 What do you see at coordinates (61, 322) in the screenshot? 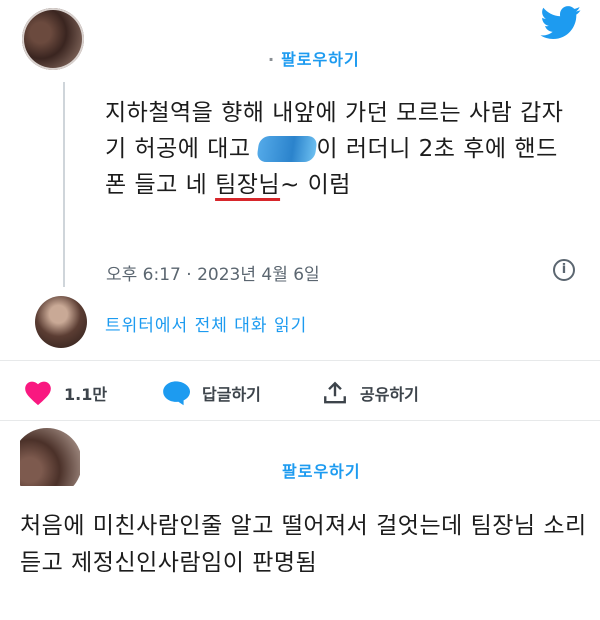
I see `thread-avatar` at bounding box center [61, 322].